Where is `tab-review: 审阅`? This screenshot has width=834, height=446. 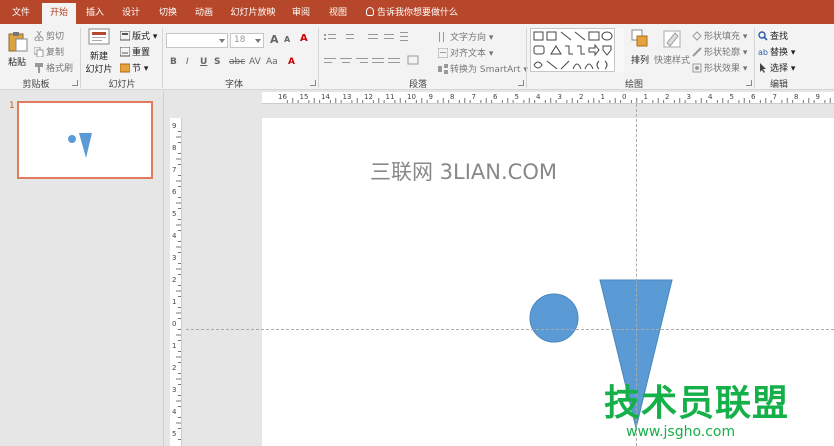 tab-review: 审阅 is located at coordinates (301, 12).